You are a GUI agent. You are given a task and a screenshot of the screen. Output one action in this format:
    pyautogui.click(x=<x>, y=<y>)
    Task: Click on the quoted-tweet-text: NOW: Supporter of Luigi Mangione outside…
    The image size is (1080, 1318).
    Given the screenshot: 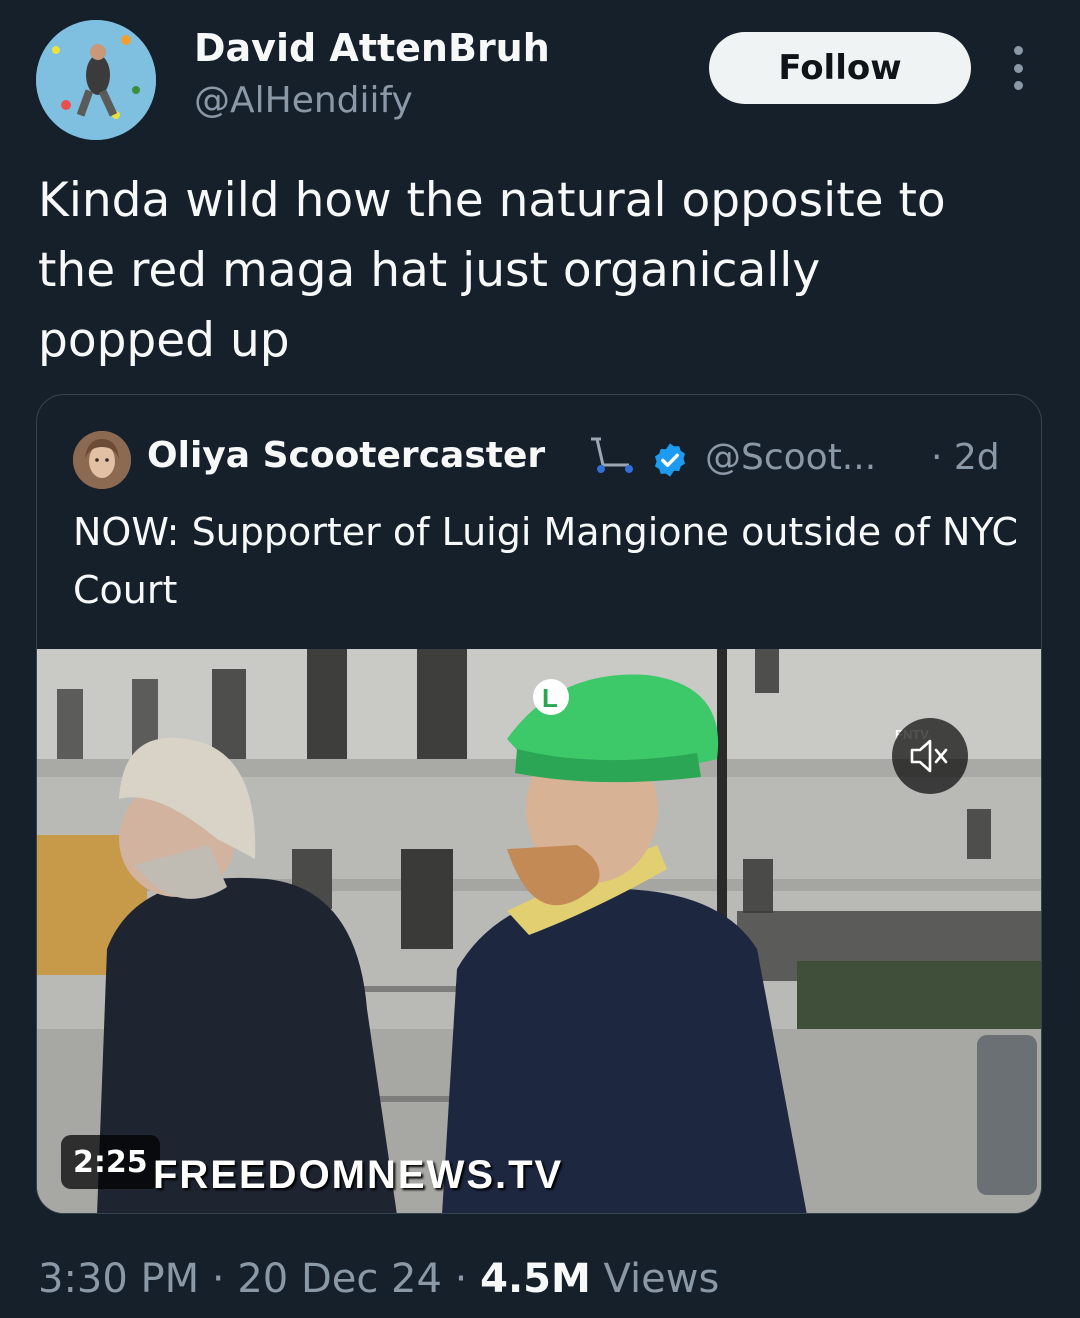 What is the action you would take?
    pyautogui.click(x=546, y=561)
    